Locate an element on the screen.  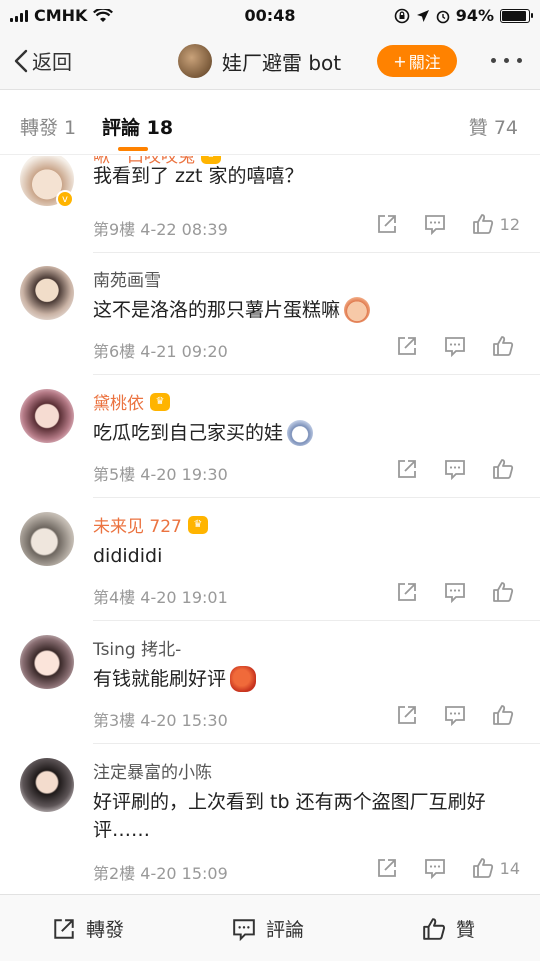
comment-button: 評論 is located at coordinates (268, 928).